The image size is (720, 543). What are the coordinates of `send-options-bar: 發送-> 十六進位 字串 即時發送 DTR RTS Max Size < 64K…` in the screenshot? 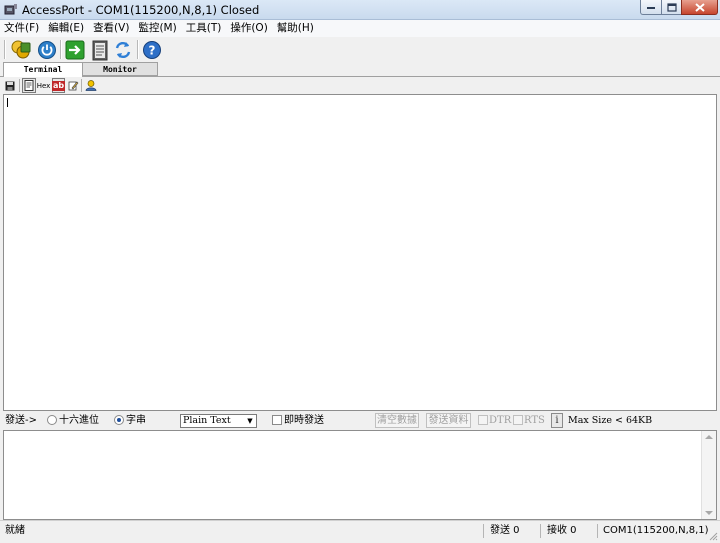 It's located at (360, 420).